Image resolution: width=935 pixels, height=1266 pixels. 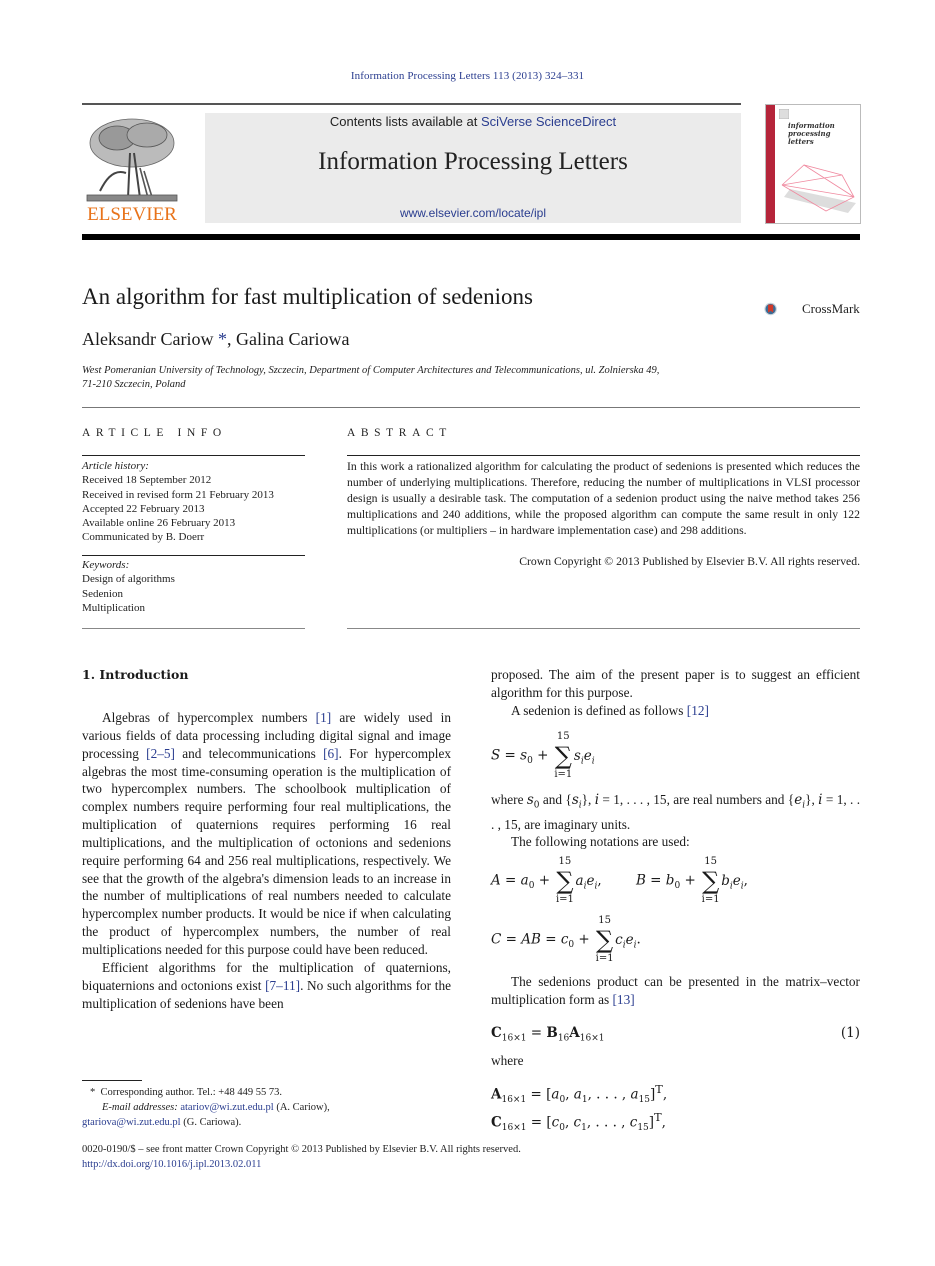 I want to click on footnote-star: *, so click(x=93, y=1092).